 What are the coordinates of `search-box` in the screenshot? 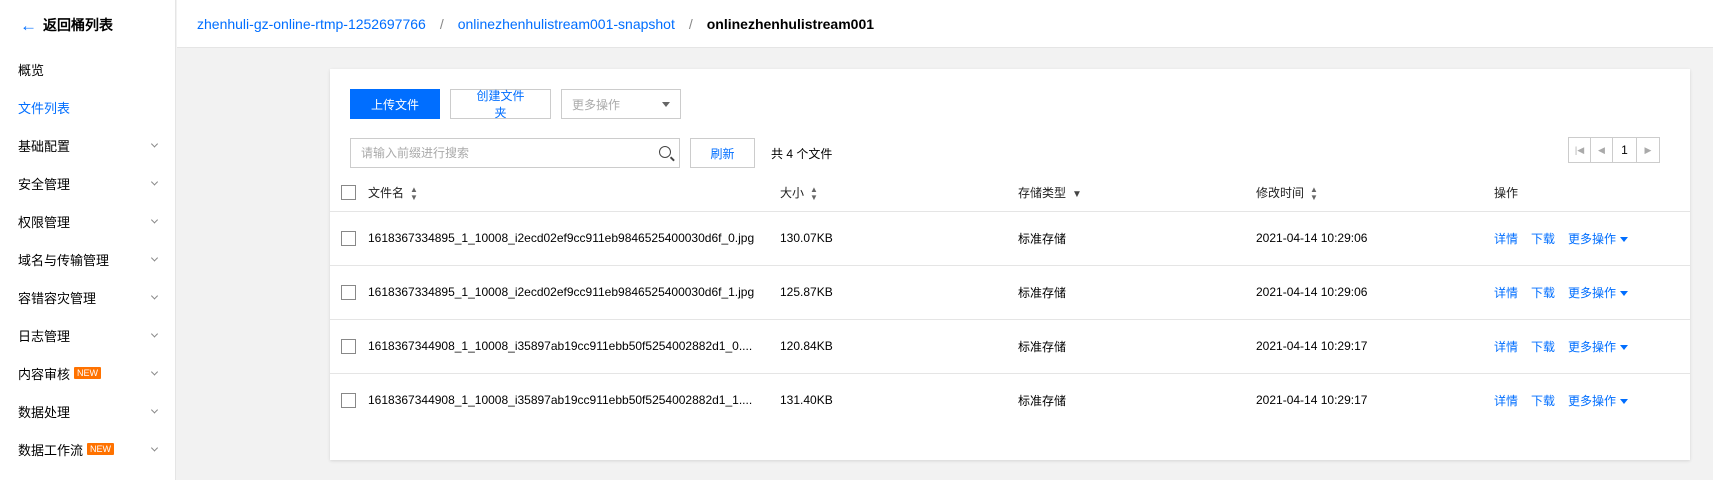 It's located at (515, 153).